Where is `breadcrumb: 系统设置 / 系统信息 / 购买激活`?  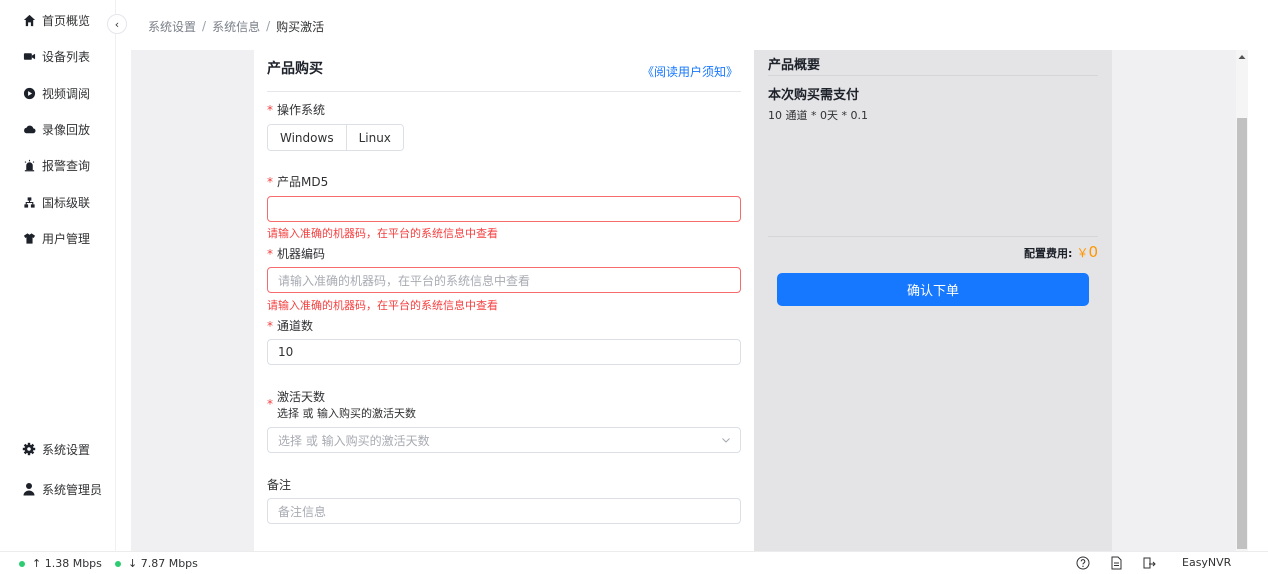 breadcrumb: 系统设置 / 系统信息 / 购买激活 is located at coordinates (236, 26).